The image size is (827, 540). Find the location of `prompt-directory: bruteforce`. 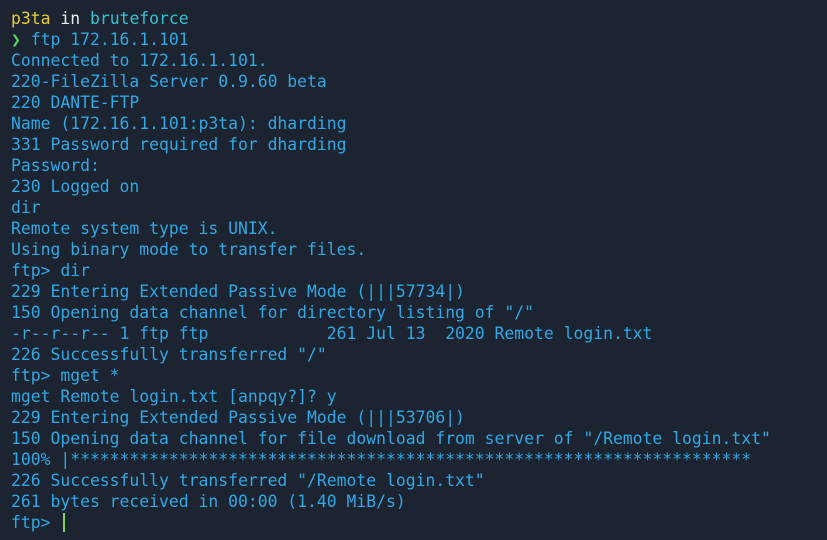

prompt-directory: bruteforce is located at coordinates (139, 18).